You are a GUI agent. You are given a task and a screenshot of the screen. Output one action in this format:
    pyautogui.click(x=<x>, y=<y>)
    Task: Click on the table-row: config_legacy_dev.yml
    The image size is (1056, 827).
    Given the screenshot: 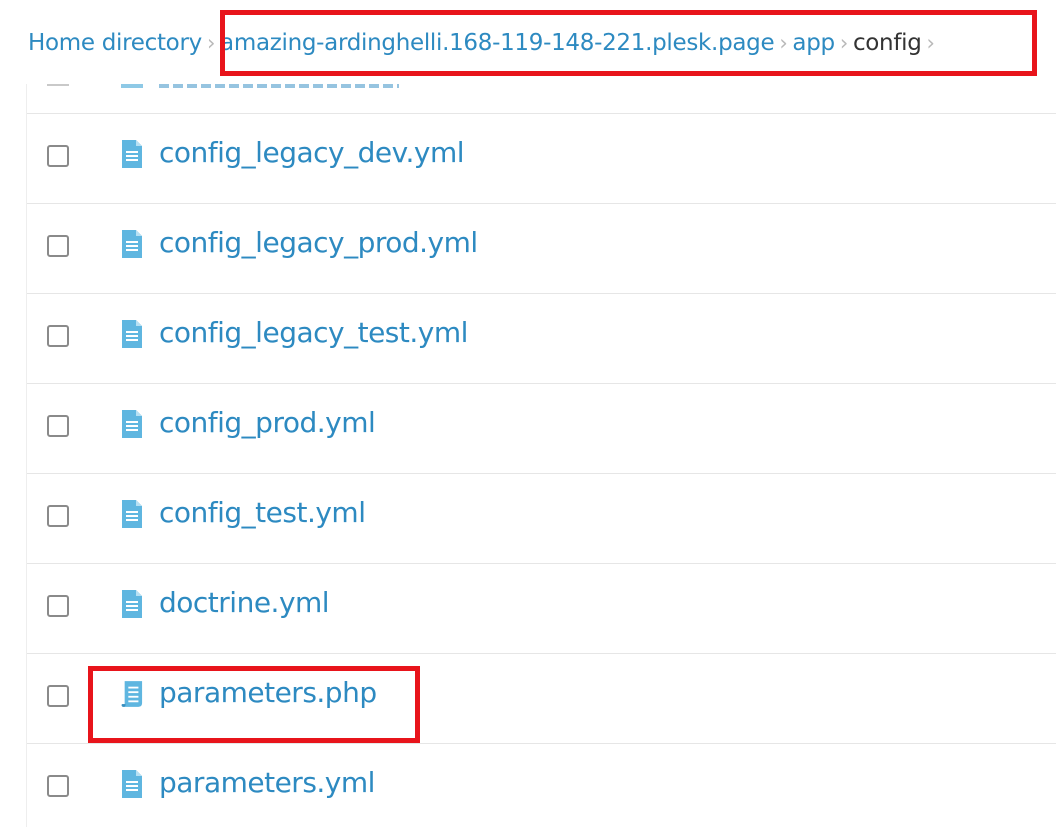 What is the action you would take?
    pyautogui.click(x=541, y=159)
    